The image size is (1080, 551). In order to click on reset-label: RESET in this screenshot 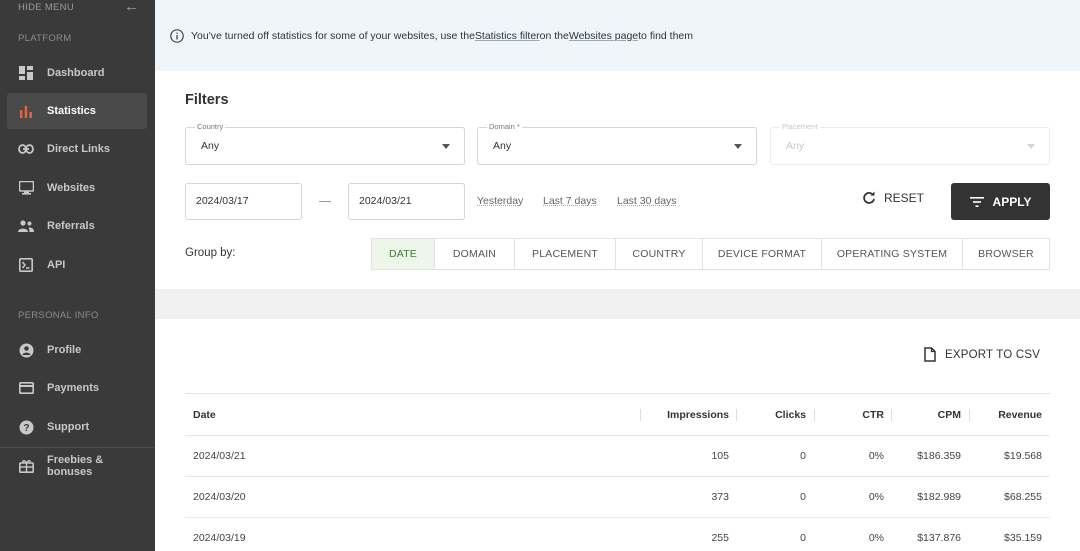, I will do `click(904, 198)`.